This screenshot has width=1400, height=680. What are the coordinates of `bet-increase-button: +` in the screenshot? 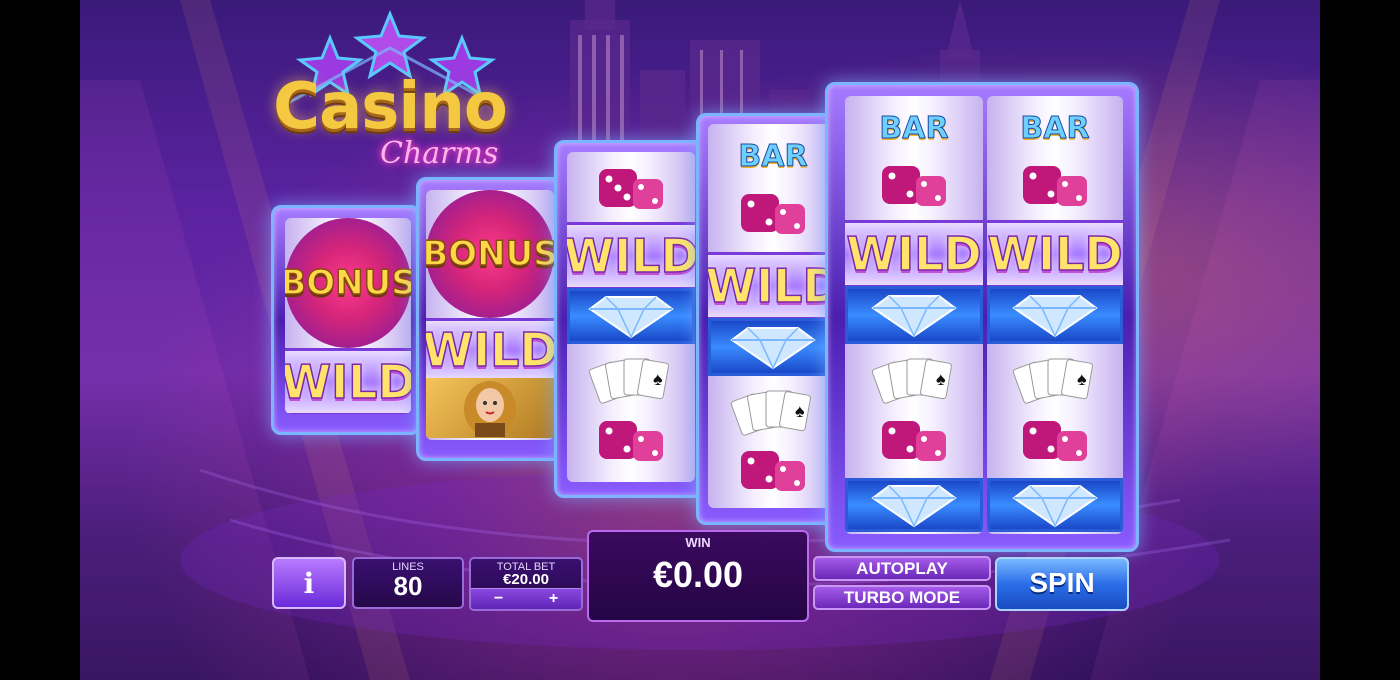 It's located at (553, 598).